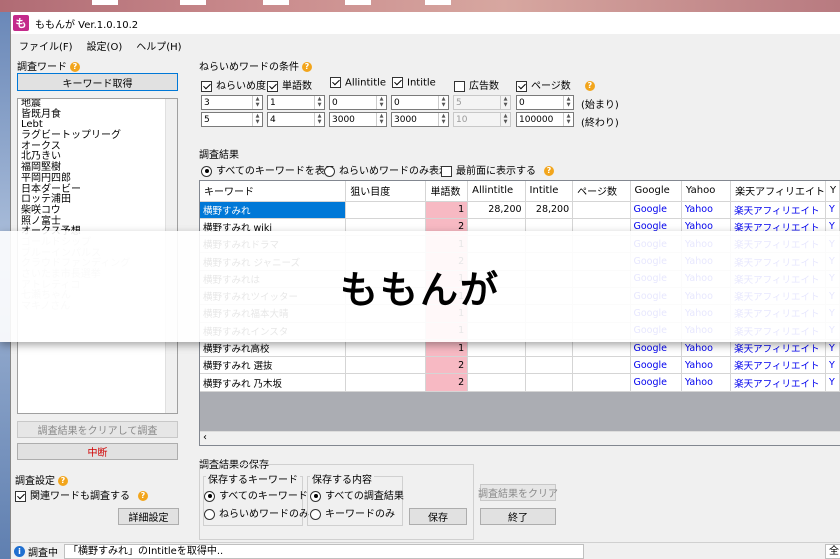  What do you see at coordinates (97, 82) in the screenshot?
I see `get-keywords-button: キーワード取得` at bounding box center [97, 82].